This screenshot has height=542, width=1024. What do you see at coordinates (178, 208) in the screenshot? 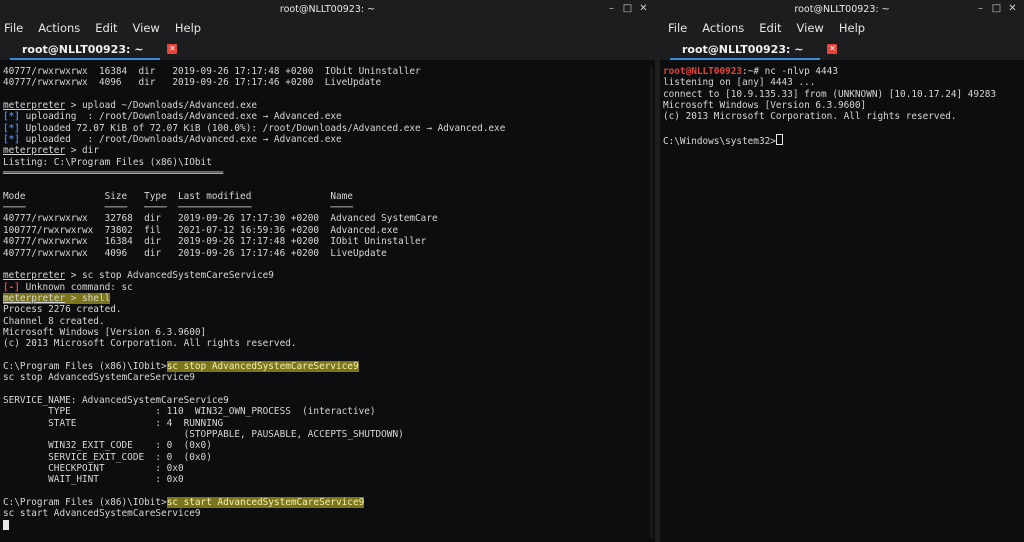
I see `terminal-line: ──── ──── ──── ───────────── ────` at bounding box center [178, 208].